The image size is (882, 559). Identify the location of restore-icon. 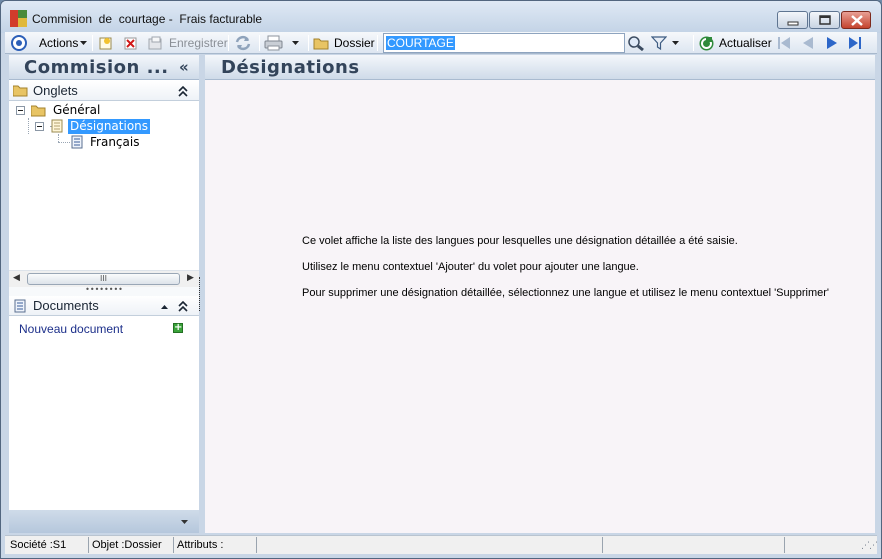
(825, 20).